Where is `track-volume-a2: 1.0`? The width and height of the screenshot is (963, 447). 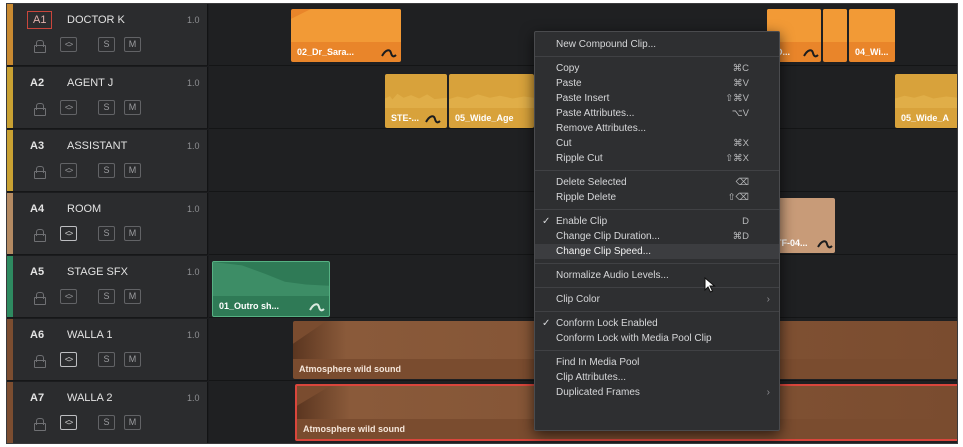
track-volume-a2: 1.0 is located at coordinates (193, 83).